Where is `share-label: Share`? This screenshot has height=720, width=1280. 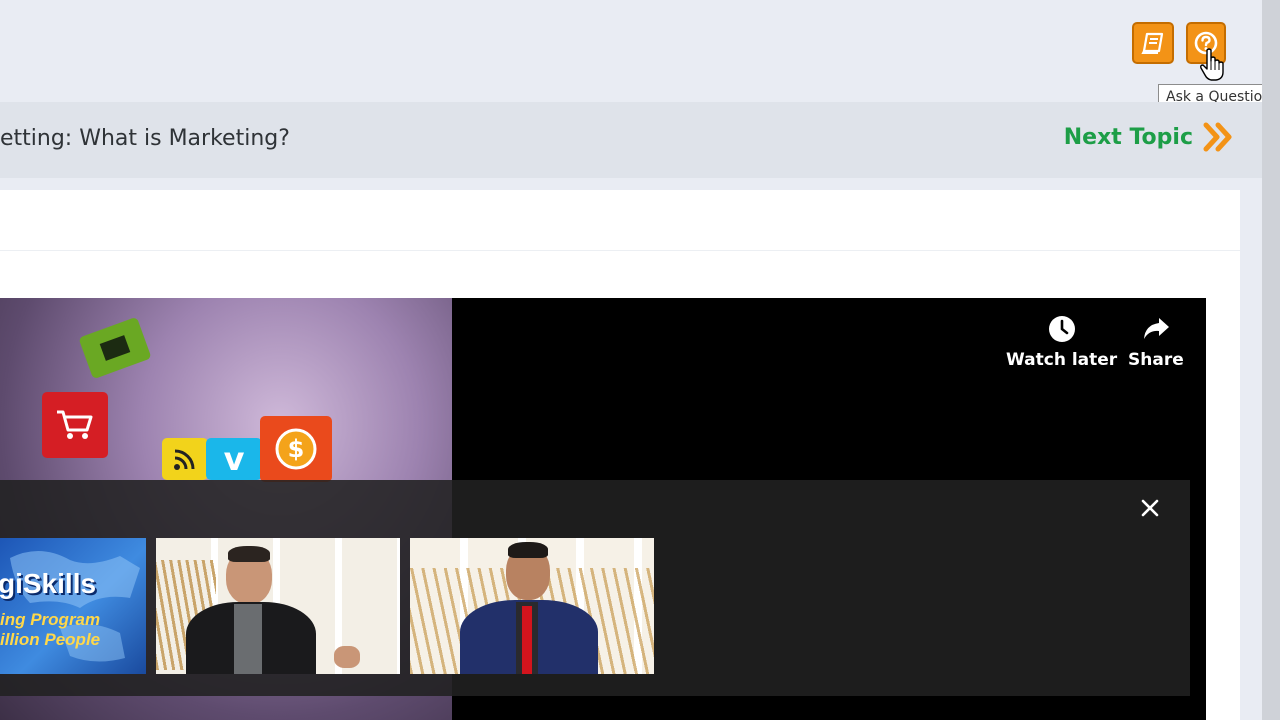
share-label: Share is located at coordinates (1156, 360).